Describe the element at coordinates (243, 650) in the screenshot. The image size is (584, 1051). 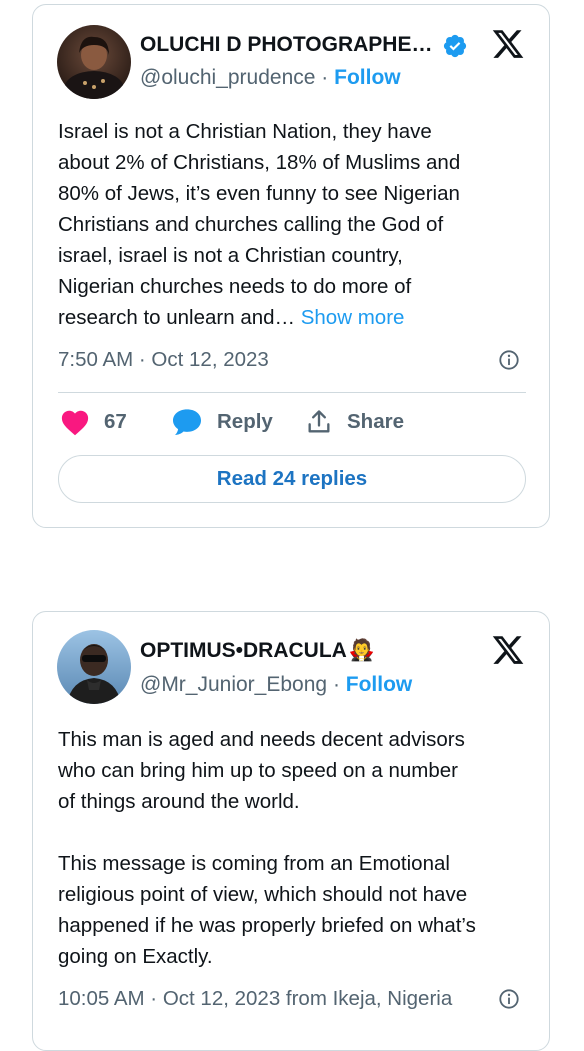
I see `author-name-text: OPTIMUS•DRACULA` at that location.